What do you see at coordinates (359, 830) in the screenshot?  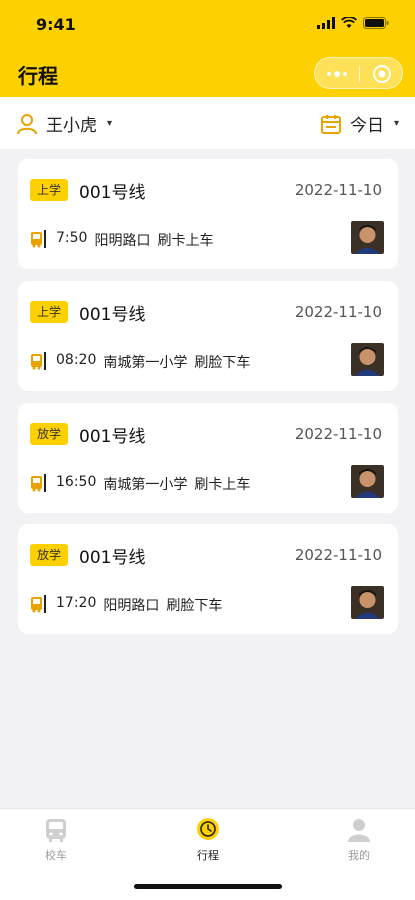 I see `user-icon` at bounding box center [359, 830].